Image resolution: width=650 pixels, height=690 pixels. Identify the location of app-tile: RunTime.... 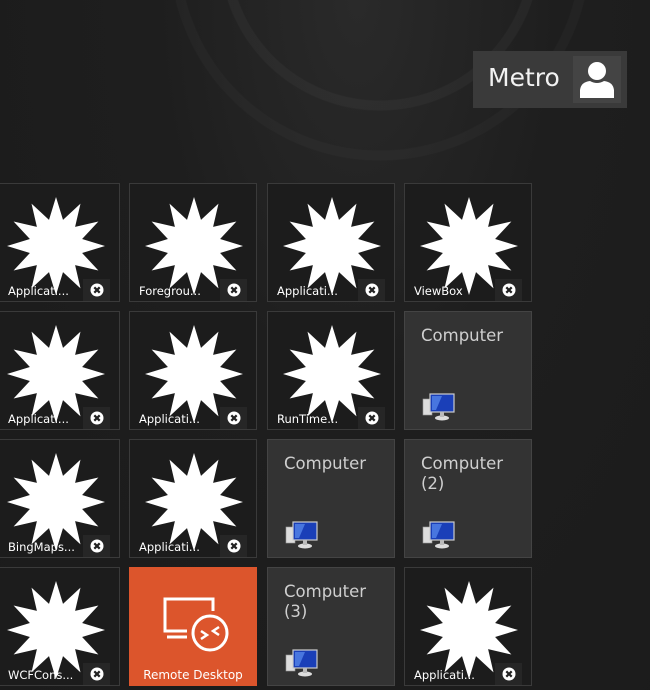
(331, 370).